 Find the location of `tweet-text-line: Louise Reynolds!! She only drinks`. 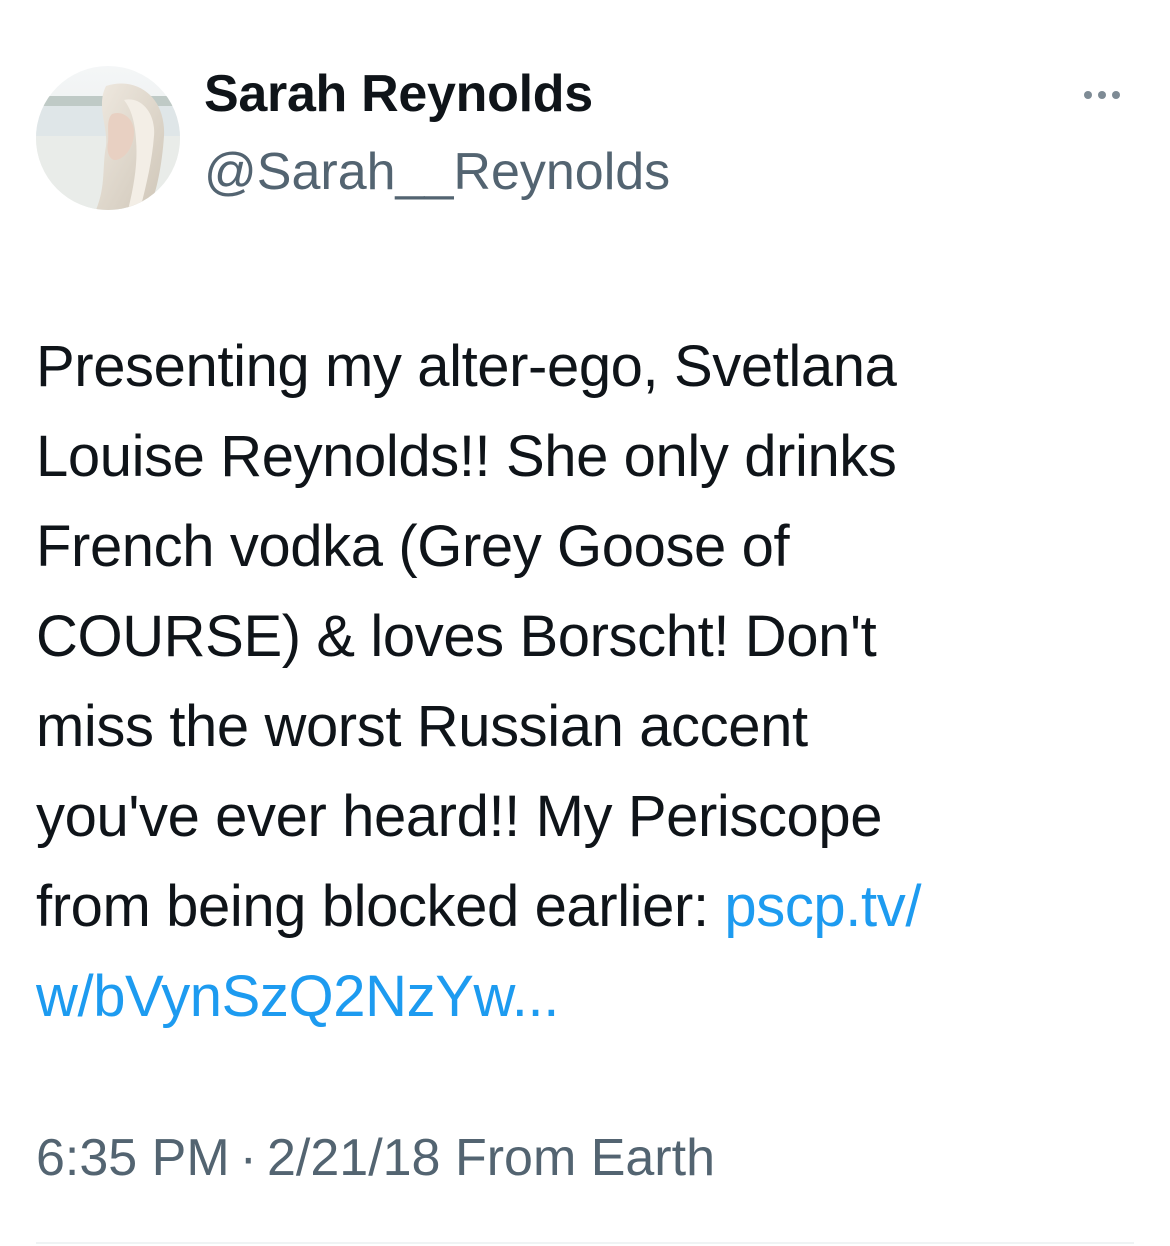

tweet-text-line: Louise Reynolds!! She only drinks is located at coordinates (466, 456).